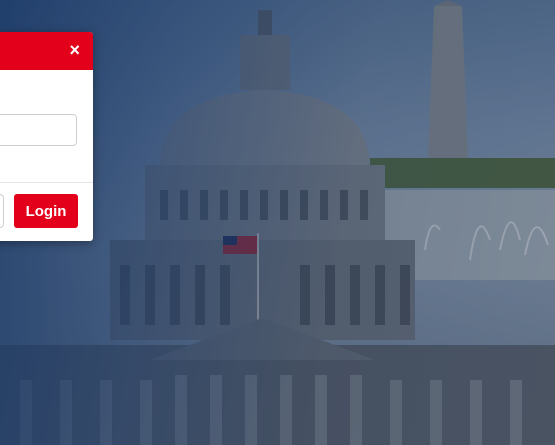 The height and width of the screenshot is (445, 555). Describe the element at coordinates (2, 211) in the screenshot. I see `cancel-button` at that location.